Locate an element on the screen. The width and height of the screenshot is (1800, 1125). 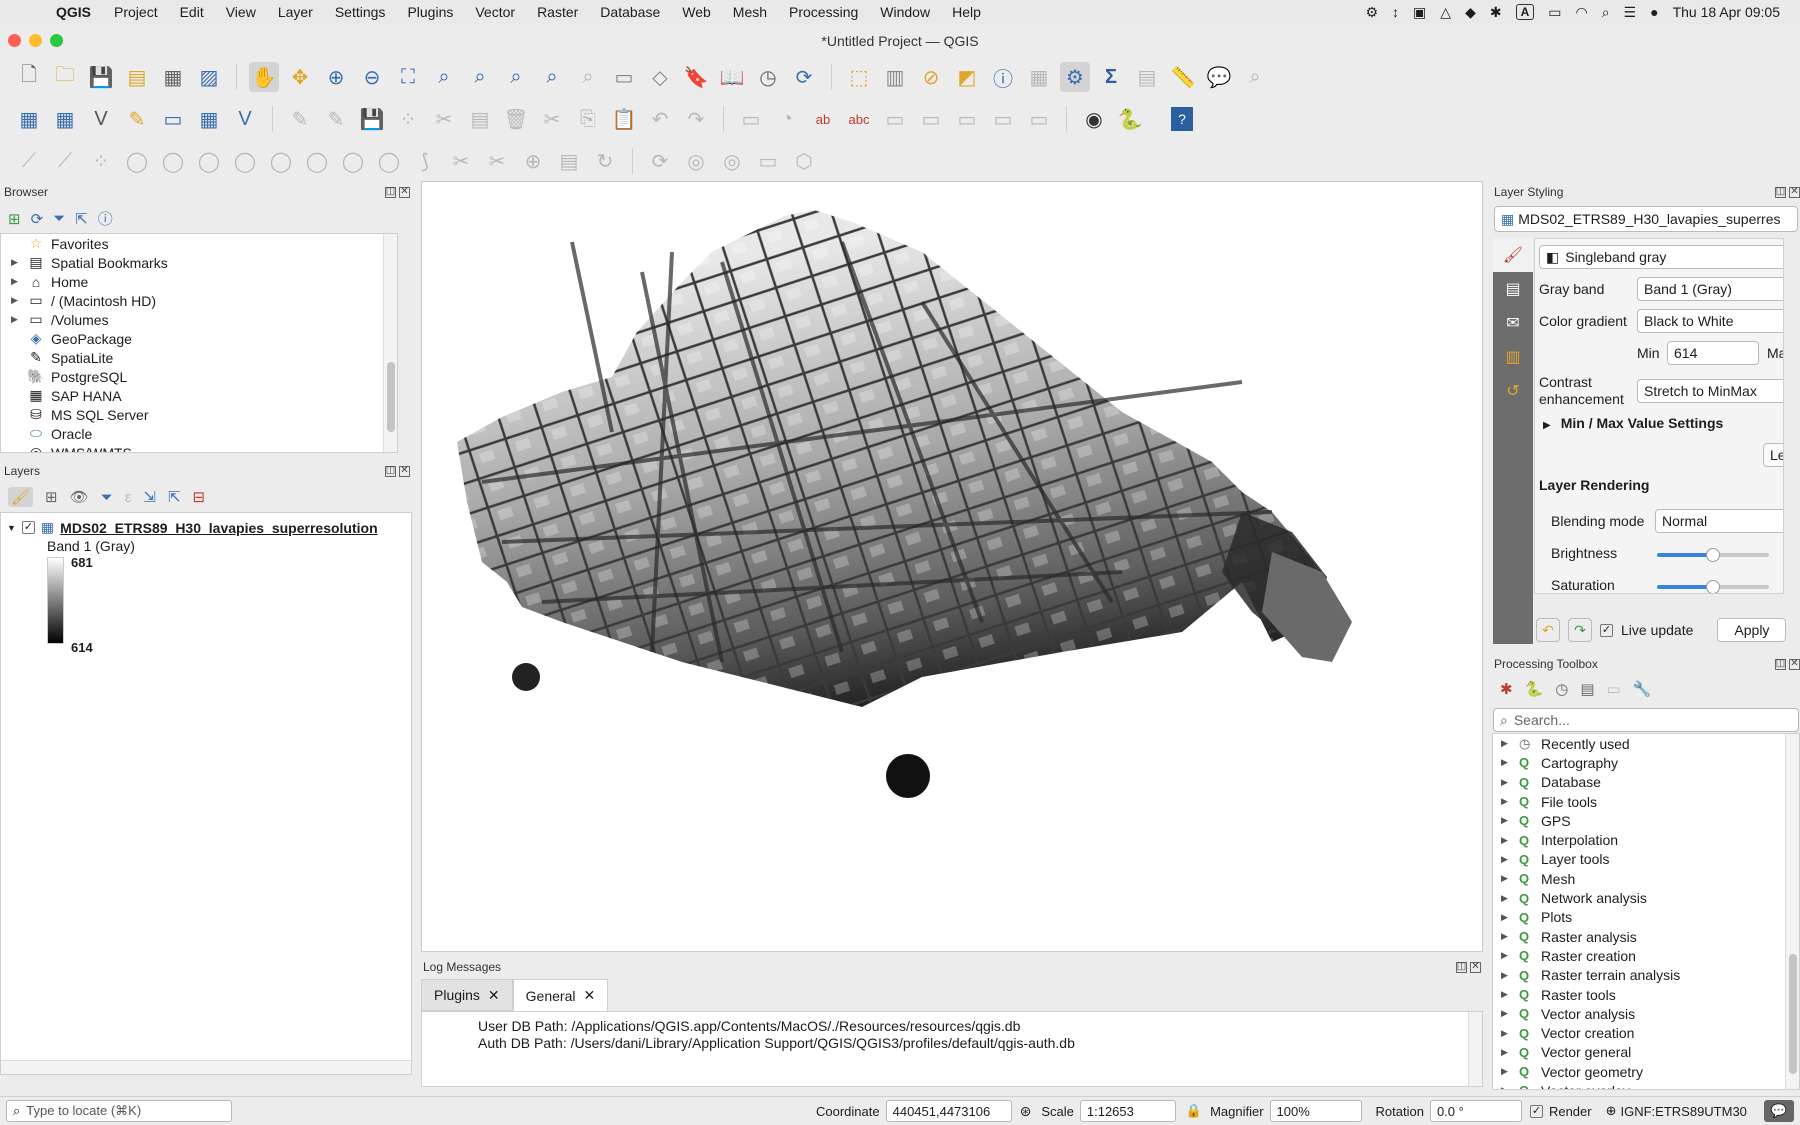
menu-help: Help is located at coordinates (966, 12).